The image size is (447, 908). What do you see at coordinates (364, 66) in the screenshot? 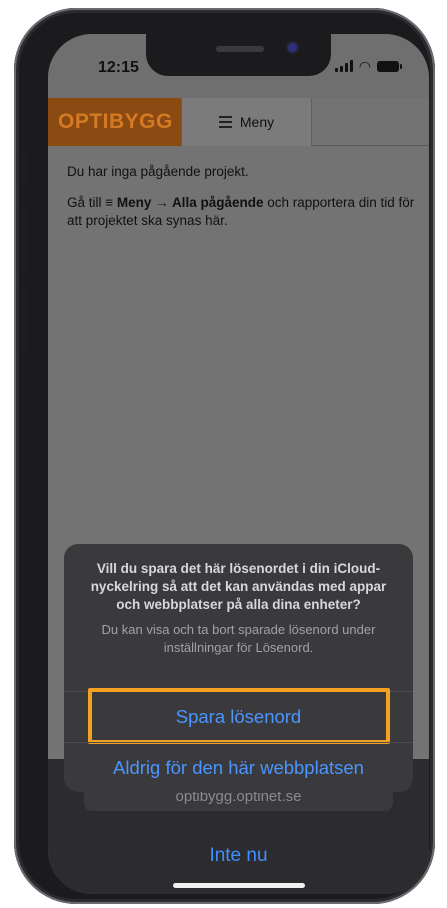
I see `wifi-icon: ◠` at bounding box center [364, 66].